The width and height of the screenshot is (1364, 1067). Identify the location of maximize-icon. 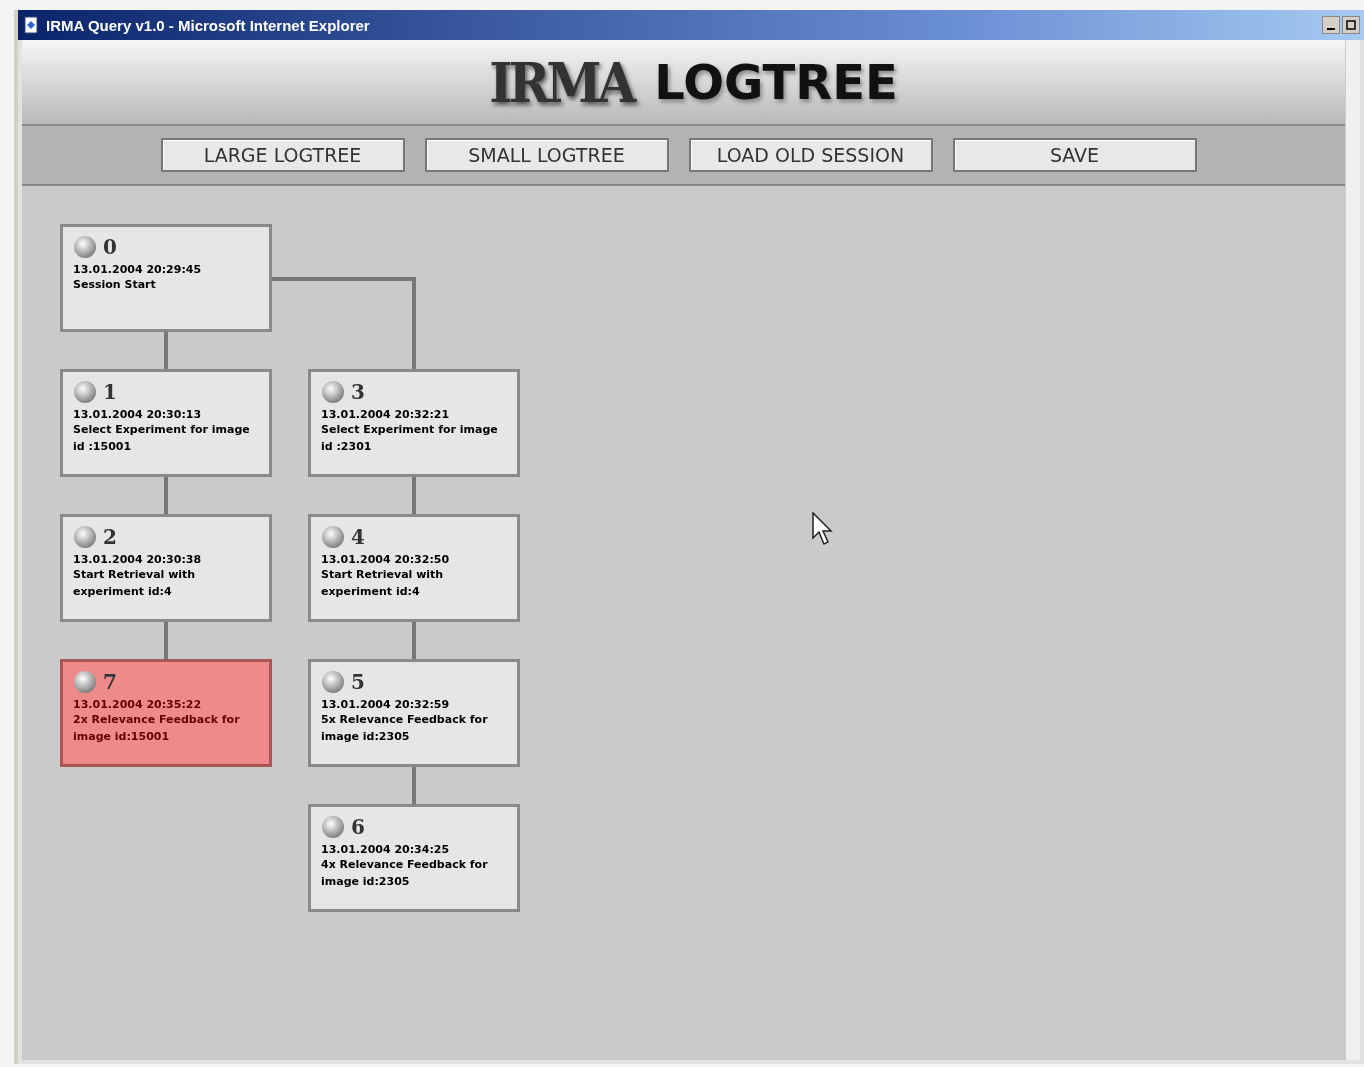
(1351, 25).